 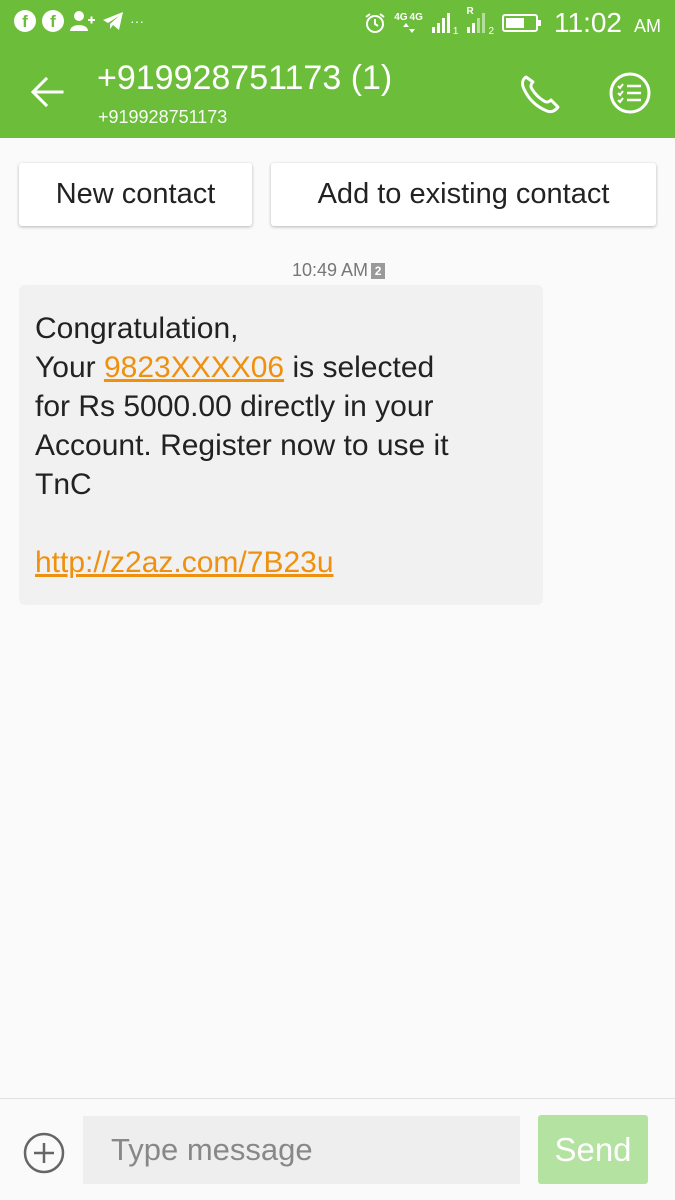 What do you see at coordinates (242, 445) in the screenshot?
I see `message-line: Account. Register now to use it` at bounding box center [242, 445].